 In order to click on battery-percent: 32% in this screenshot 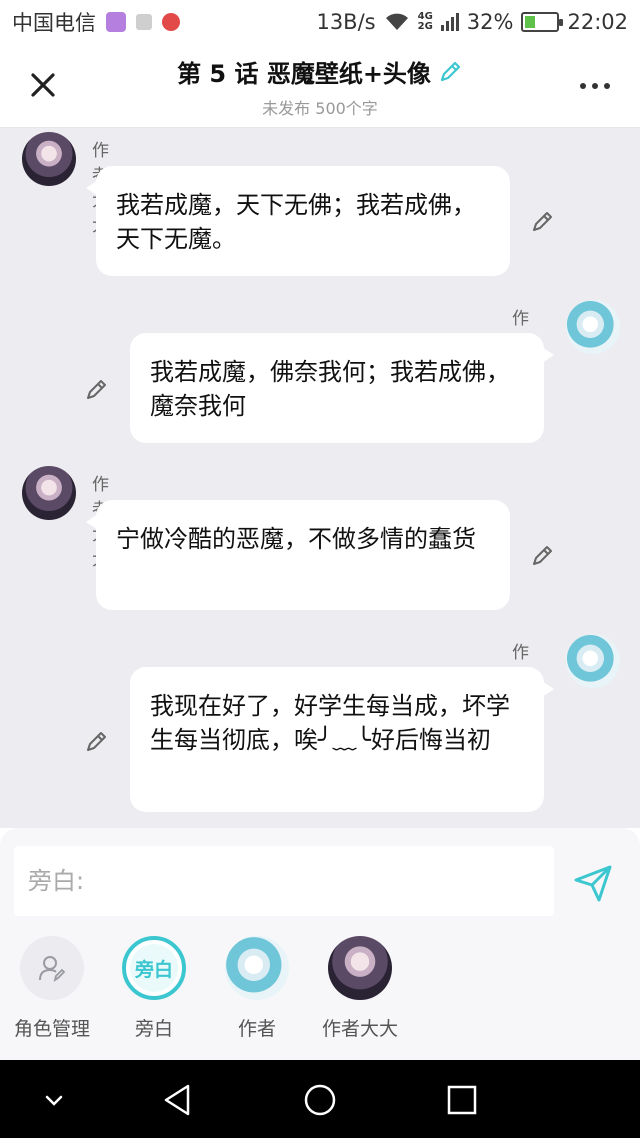, I will do `click(490, 22)`.